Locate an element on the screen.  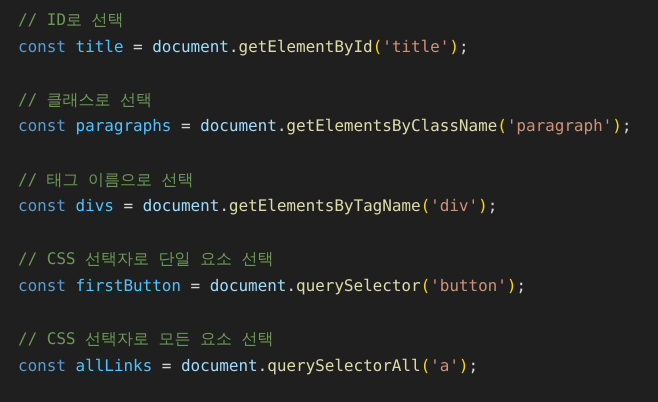
code-line: const paragraphs = document.getElementsByClassName('paragraph'); is located at coordinates (325, 126).